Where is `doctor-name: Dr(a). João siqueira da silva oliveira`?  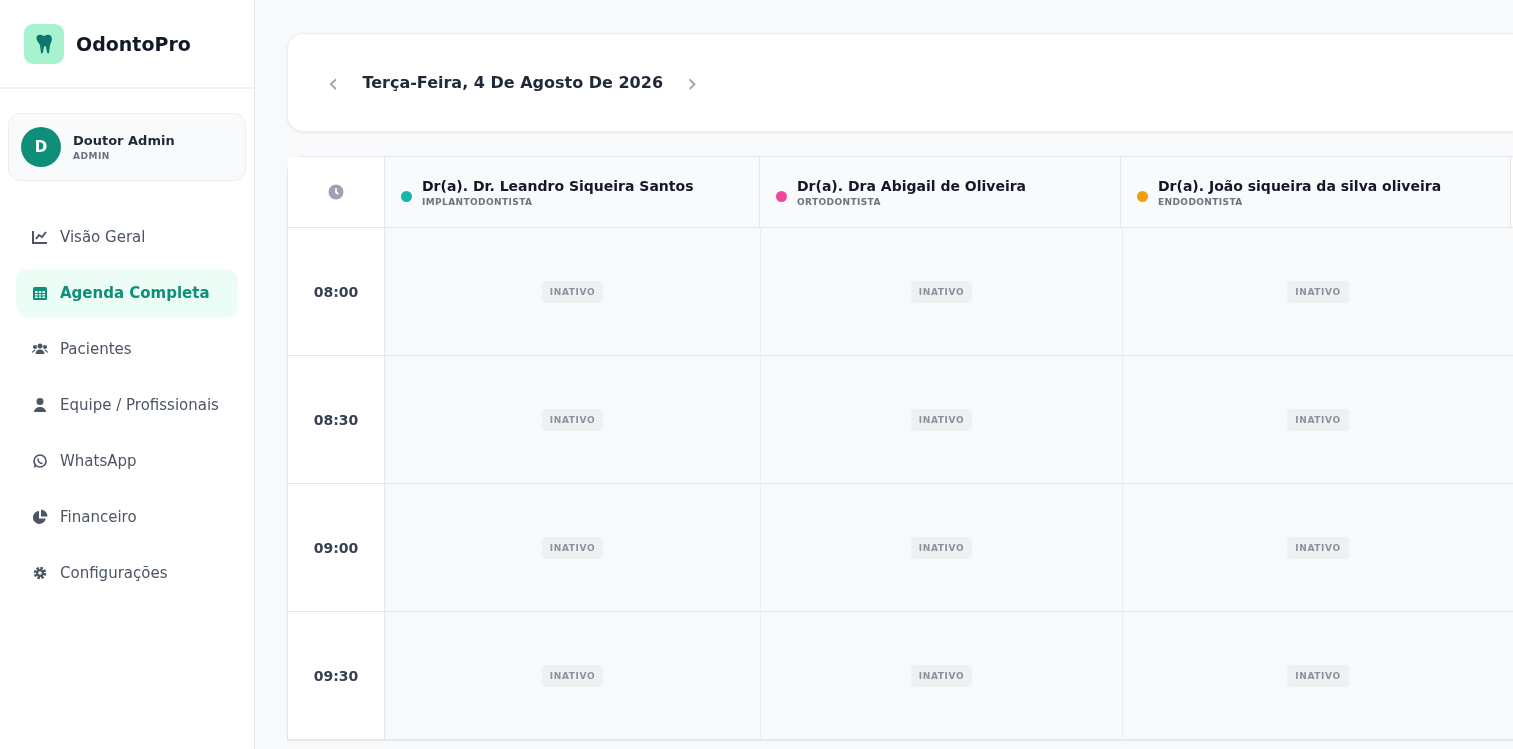 doctor-name: Dr(a). João siqueira da silva oliveira is located at coordinates (1300, 185).